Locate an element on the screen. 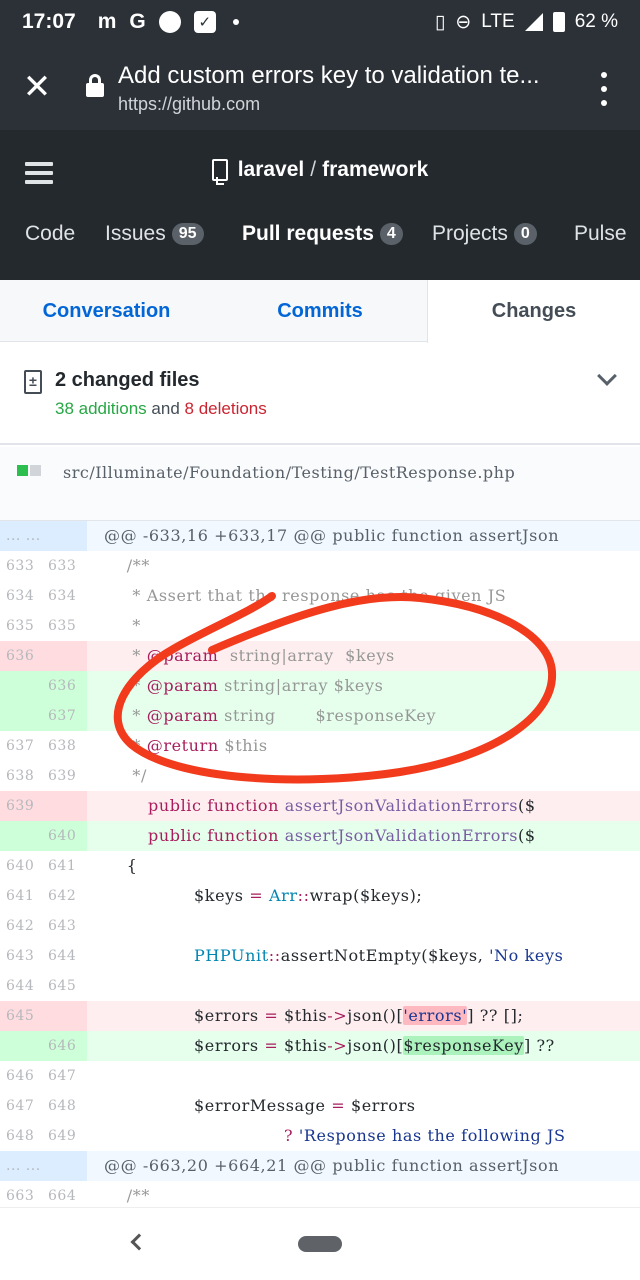 The width and height of the screenshot is (640, 1280). tab-code-label: Code is located at coordinates (50, 233).